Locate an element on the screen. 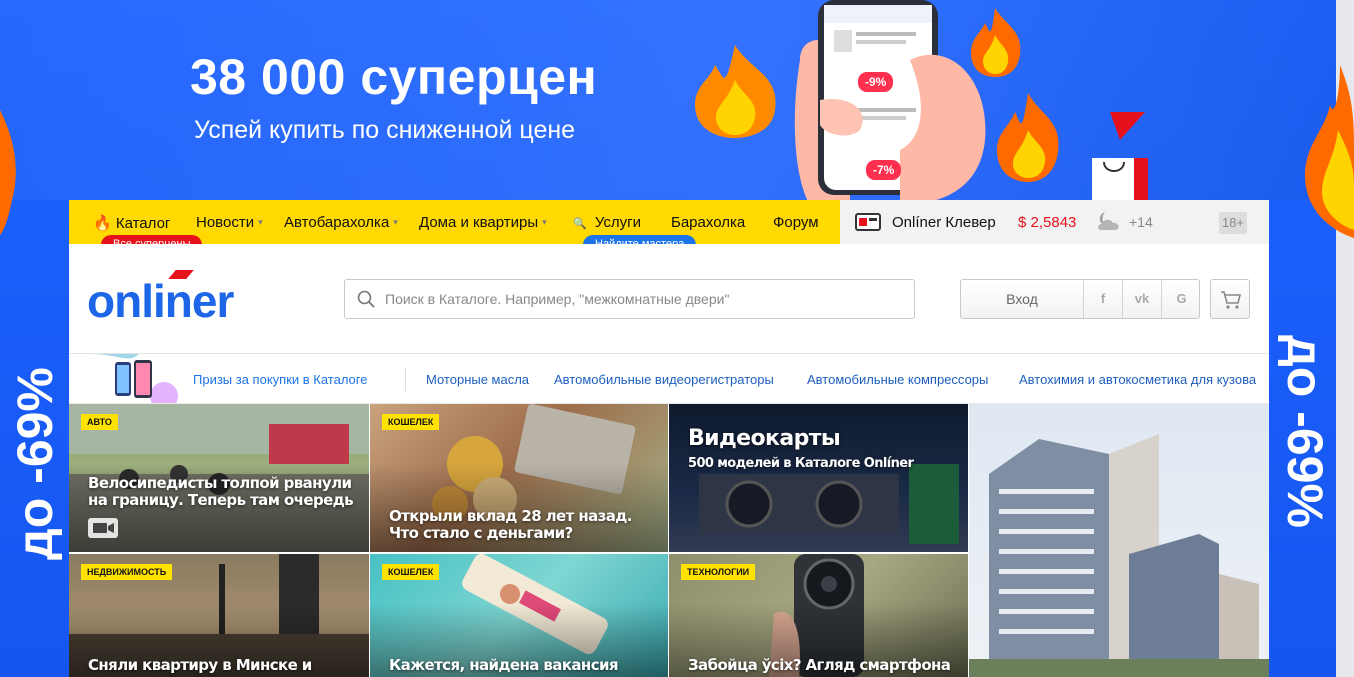 The height and width of the screenshot is (677, 1354). discount-badge: -9% is located at coordinates (876, 82).